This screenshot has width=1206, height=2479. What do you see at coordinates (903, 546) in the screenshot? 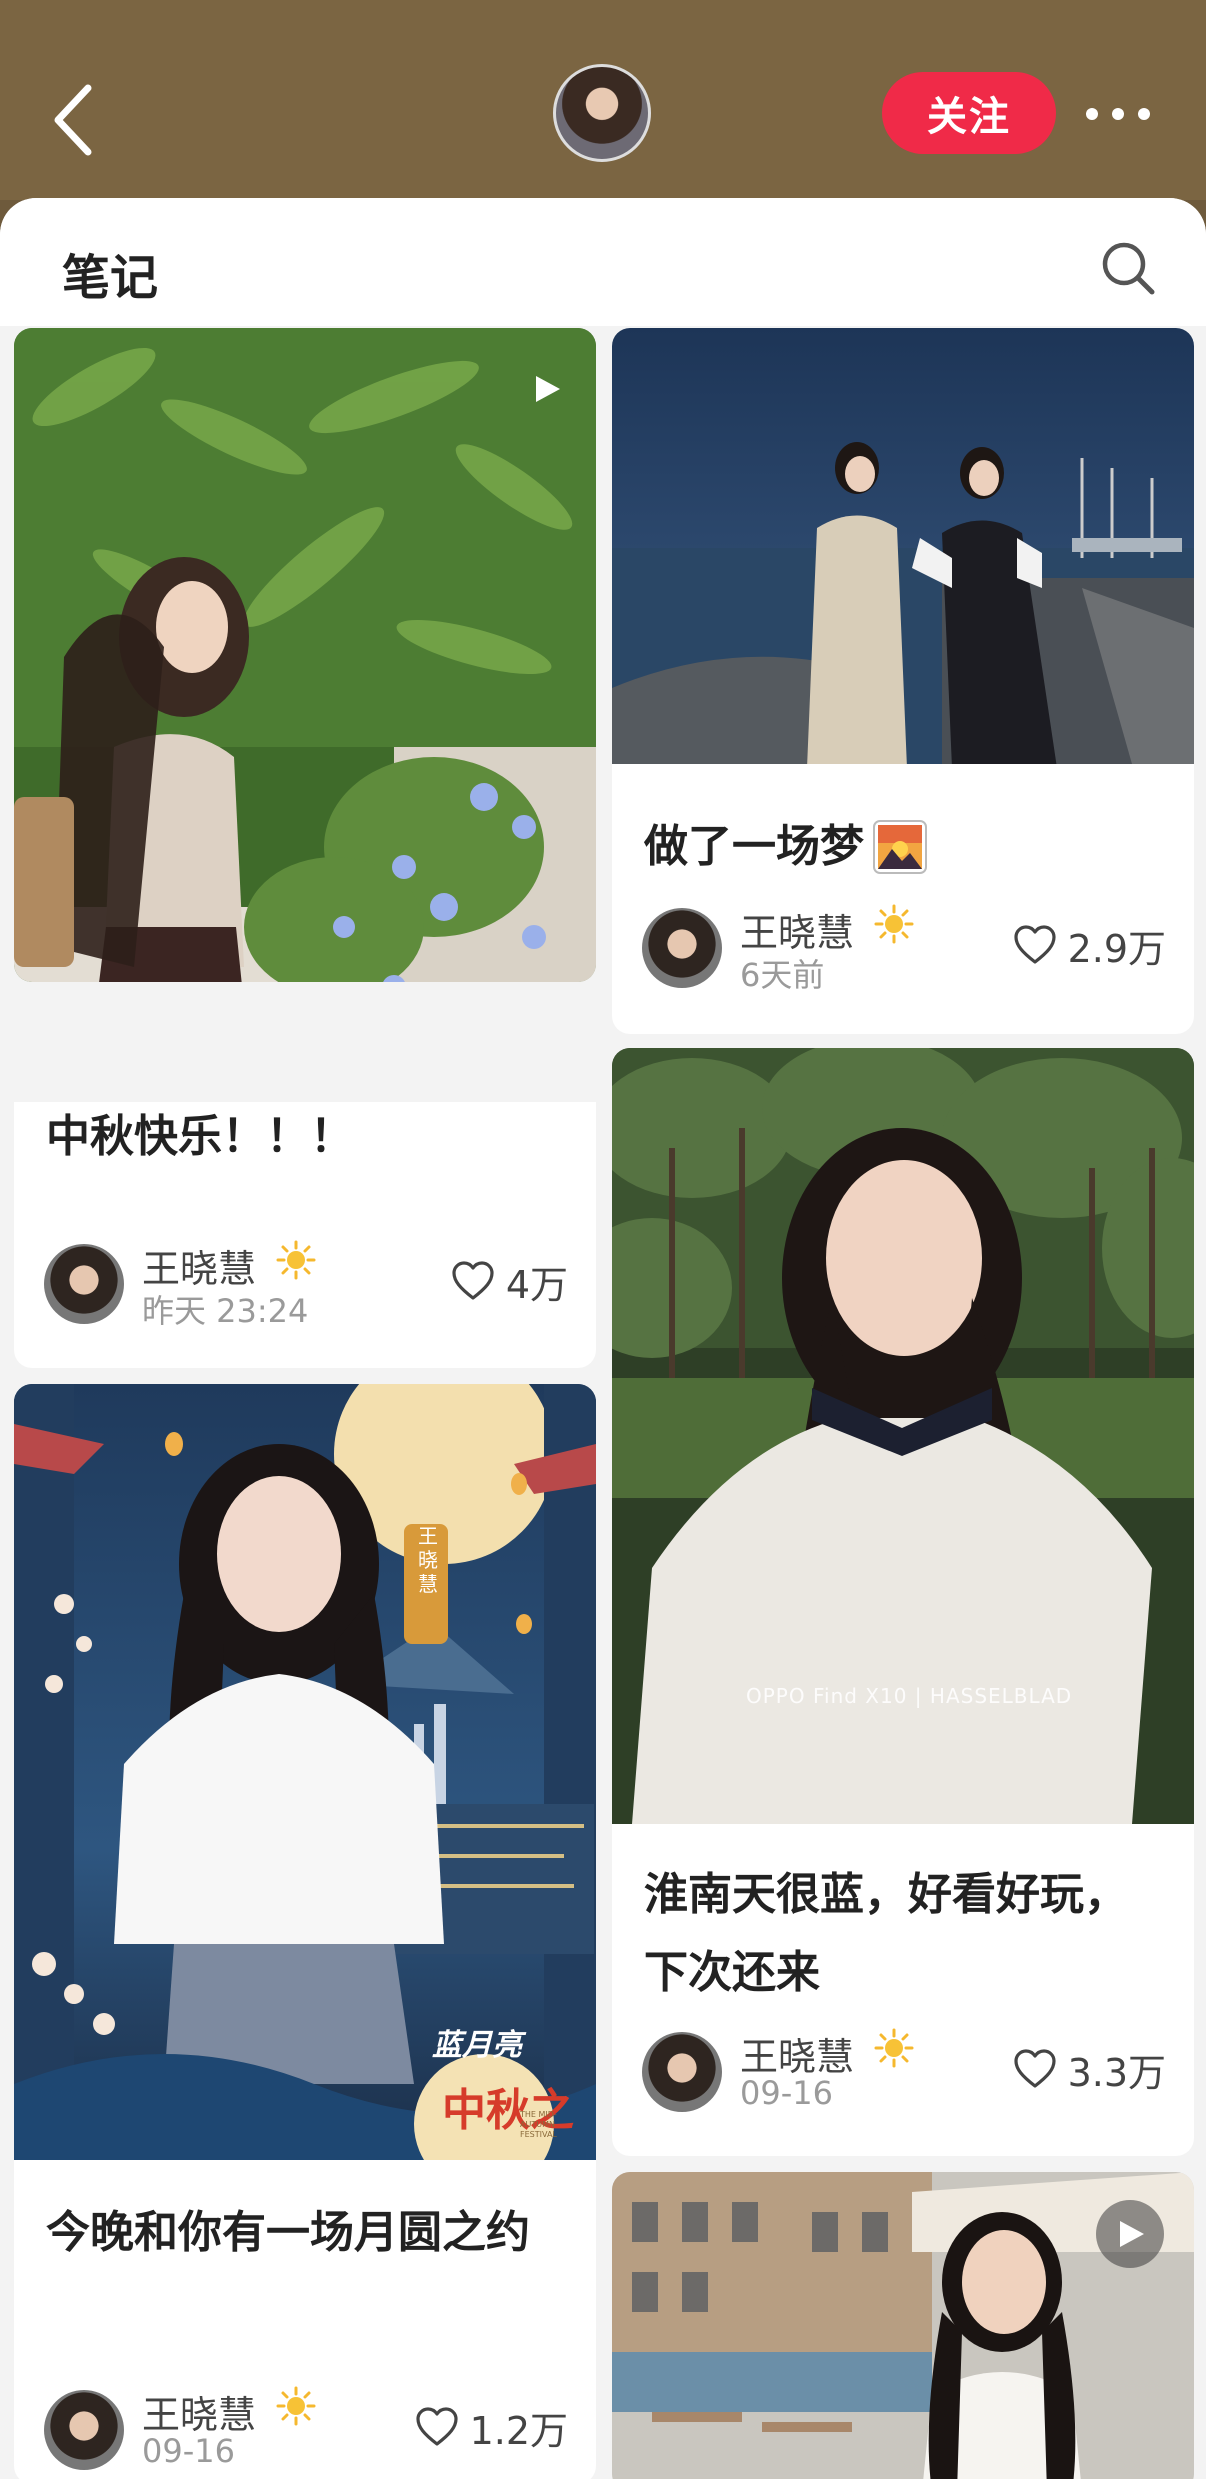
I see `note-cover-image` at bounding box center [903, 546].